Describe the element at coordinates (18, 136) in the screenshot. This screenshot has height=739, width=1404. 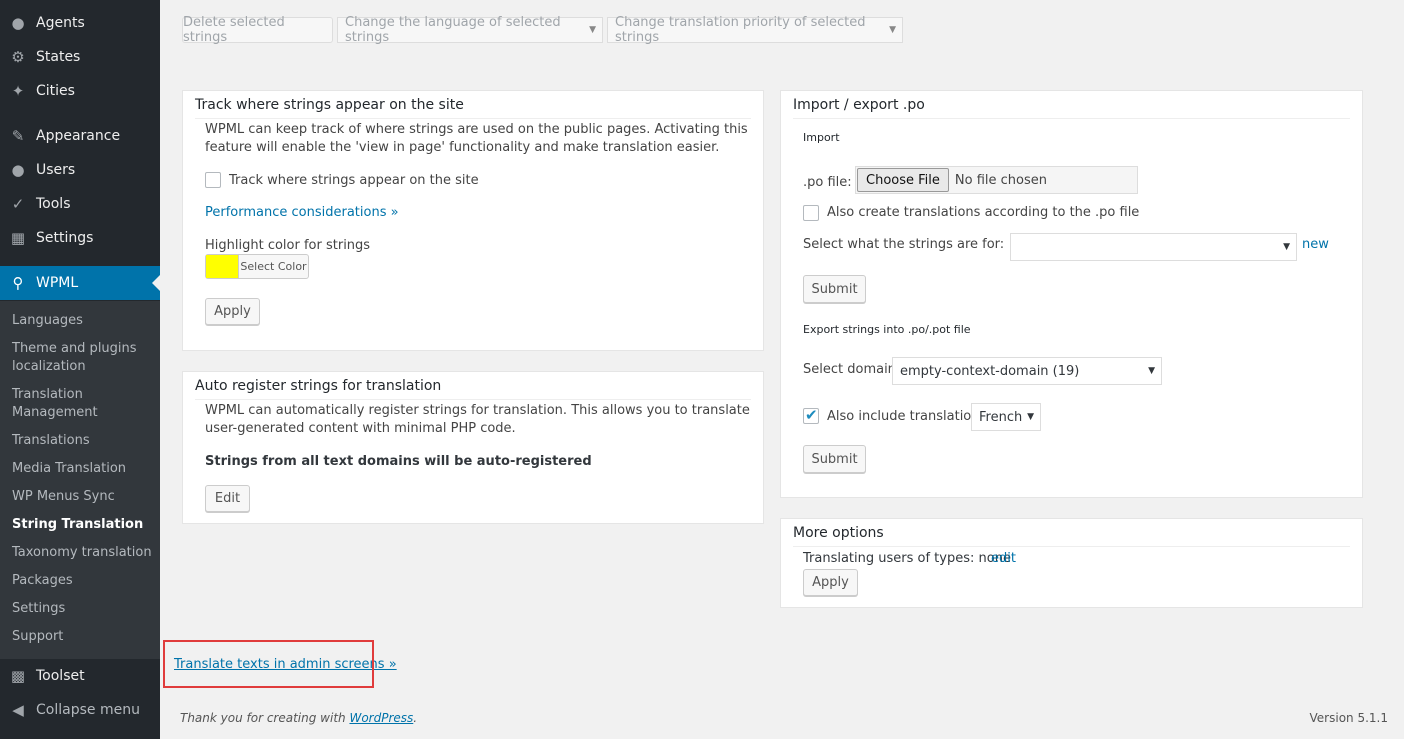
I see `paintbrush-icon: ✎` at that location.